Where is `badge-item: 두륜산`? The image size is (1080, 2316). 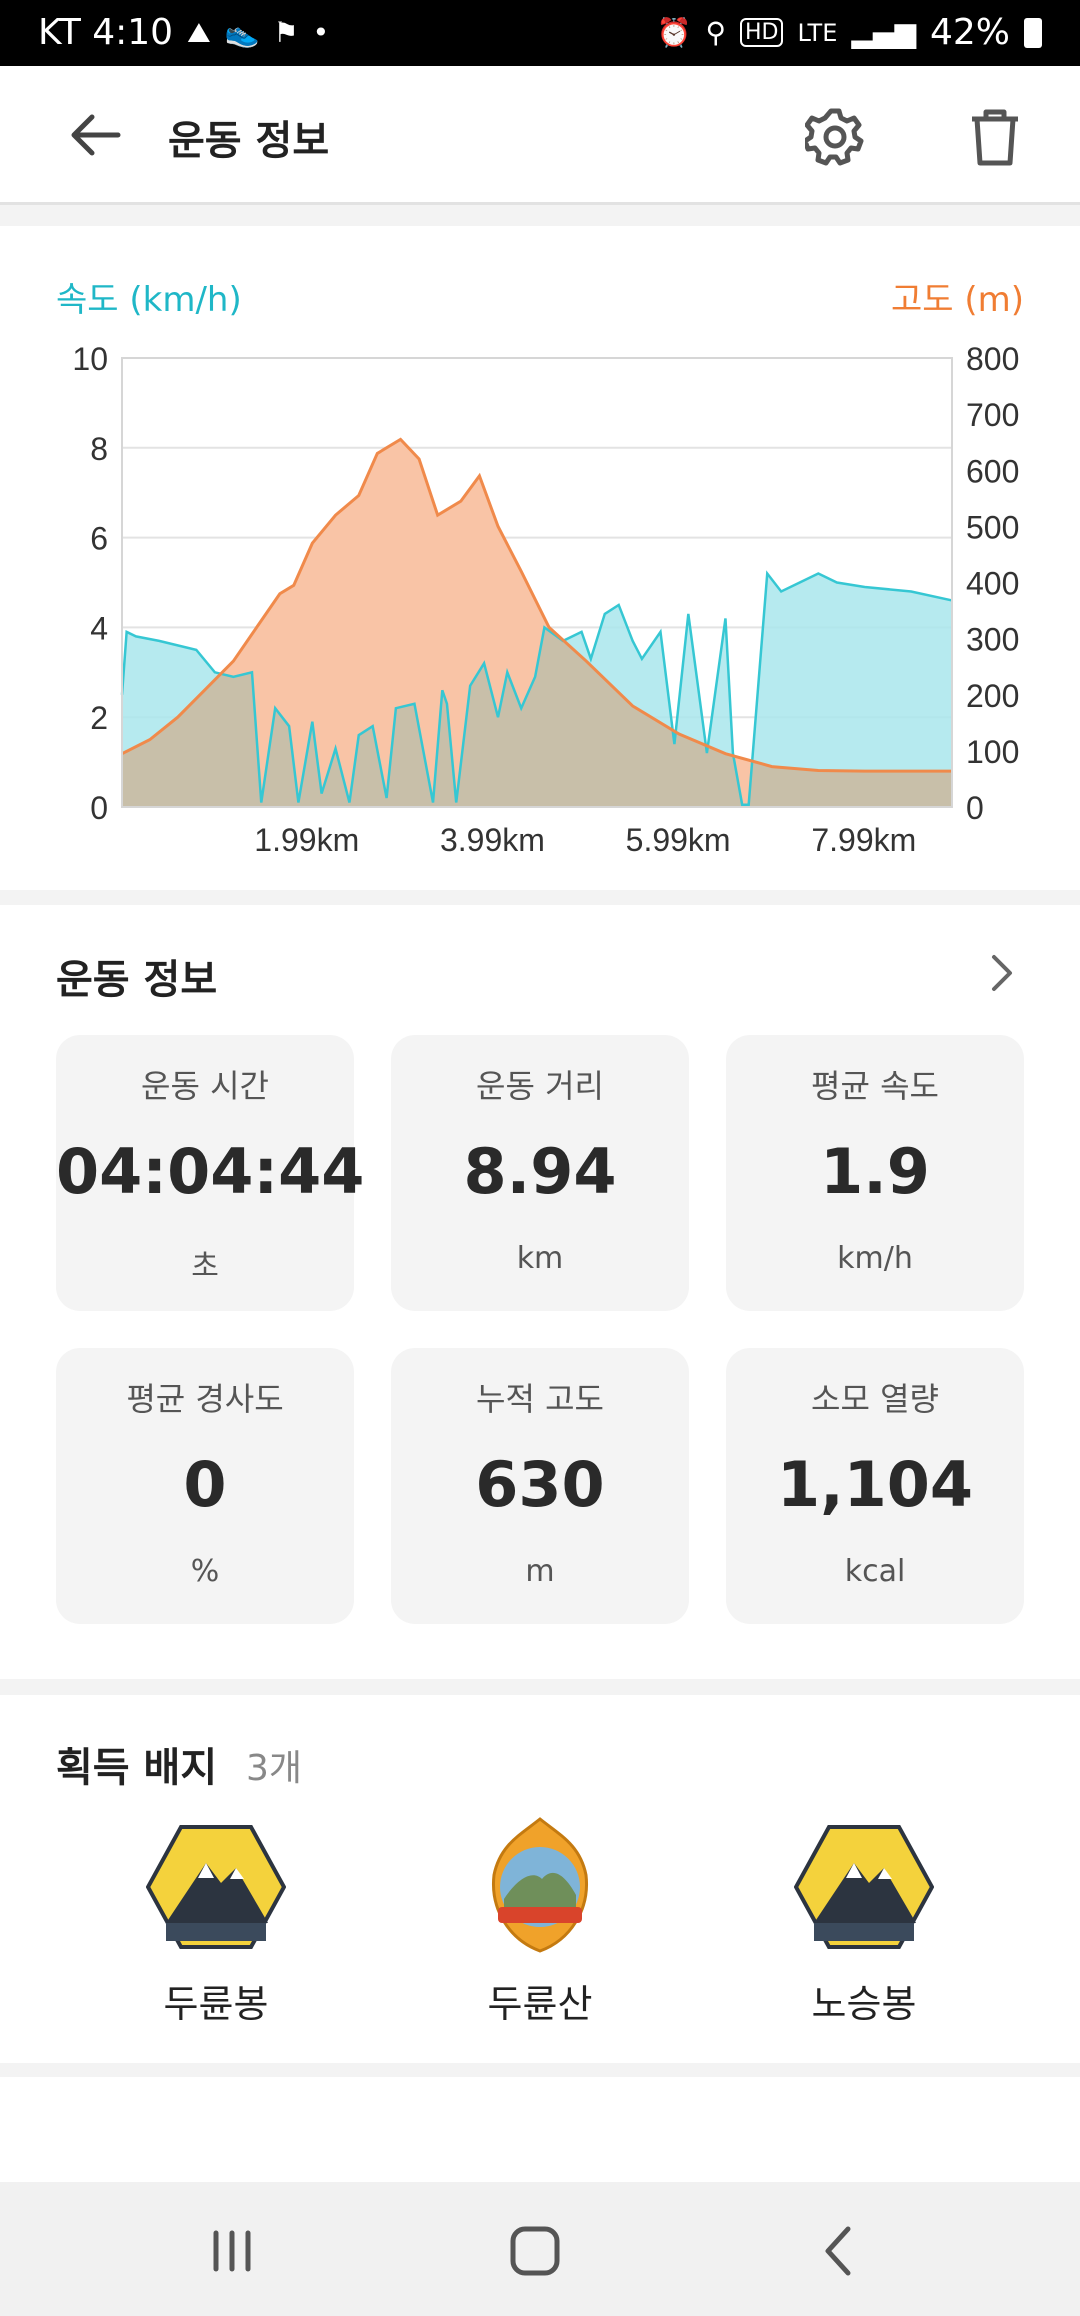
badge-item: 두륜산 is located at coordinates (540, 1921).